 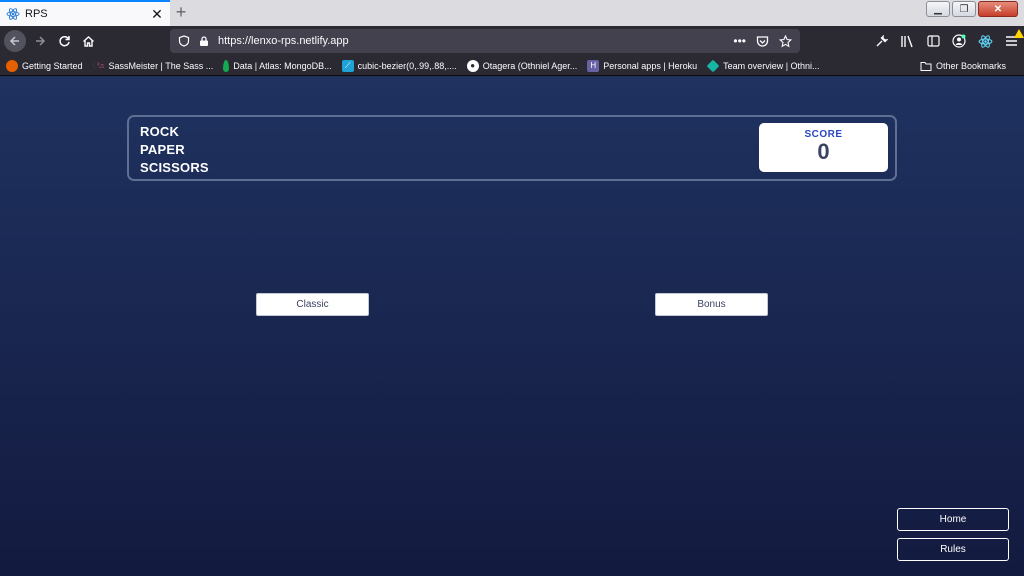 I want to click on pocket-icon, so click(x=762, y=41).